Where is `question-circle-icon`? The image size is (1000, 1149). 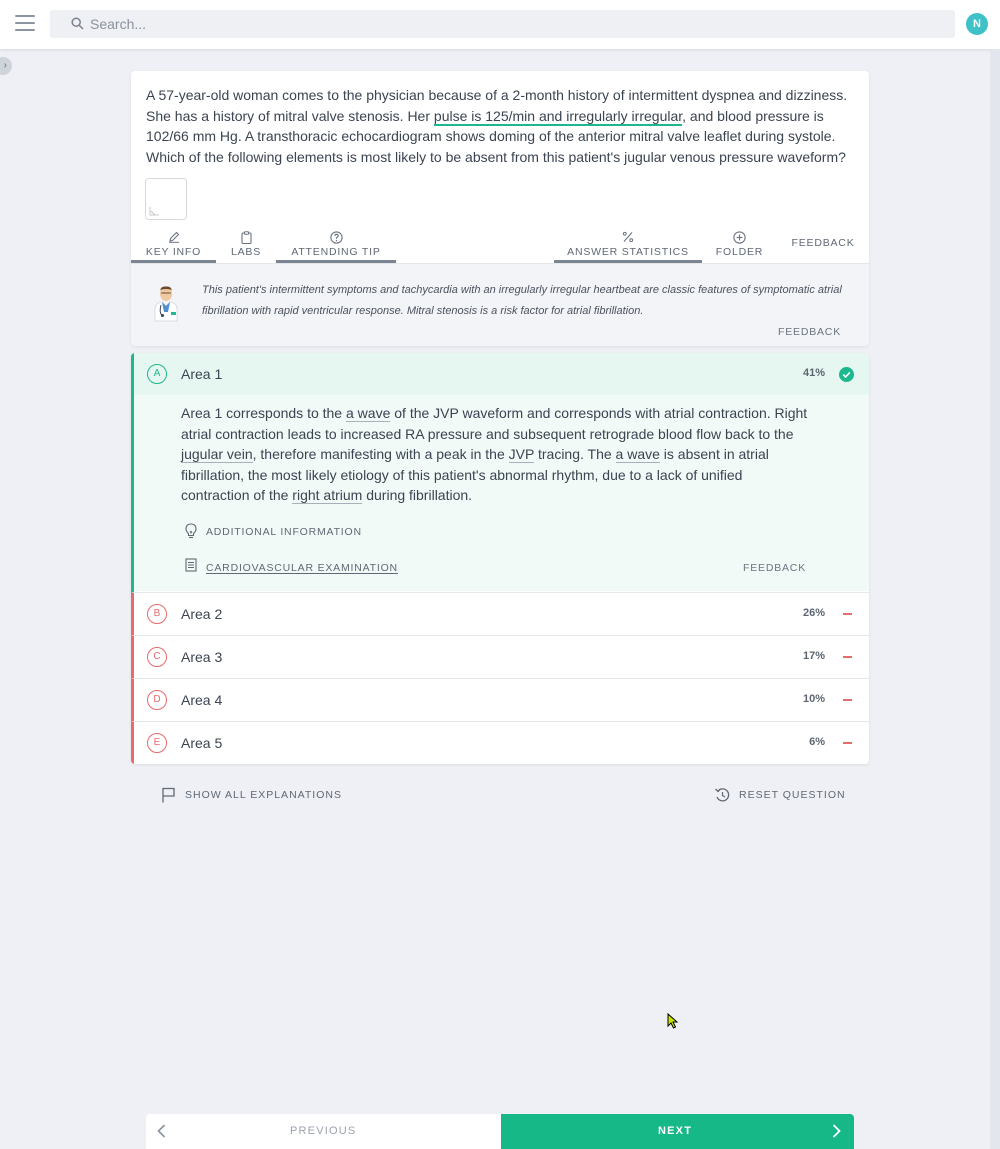
question-circle-icon is located at coordinates (336, 237).